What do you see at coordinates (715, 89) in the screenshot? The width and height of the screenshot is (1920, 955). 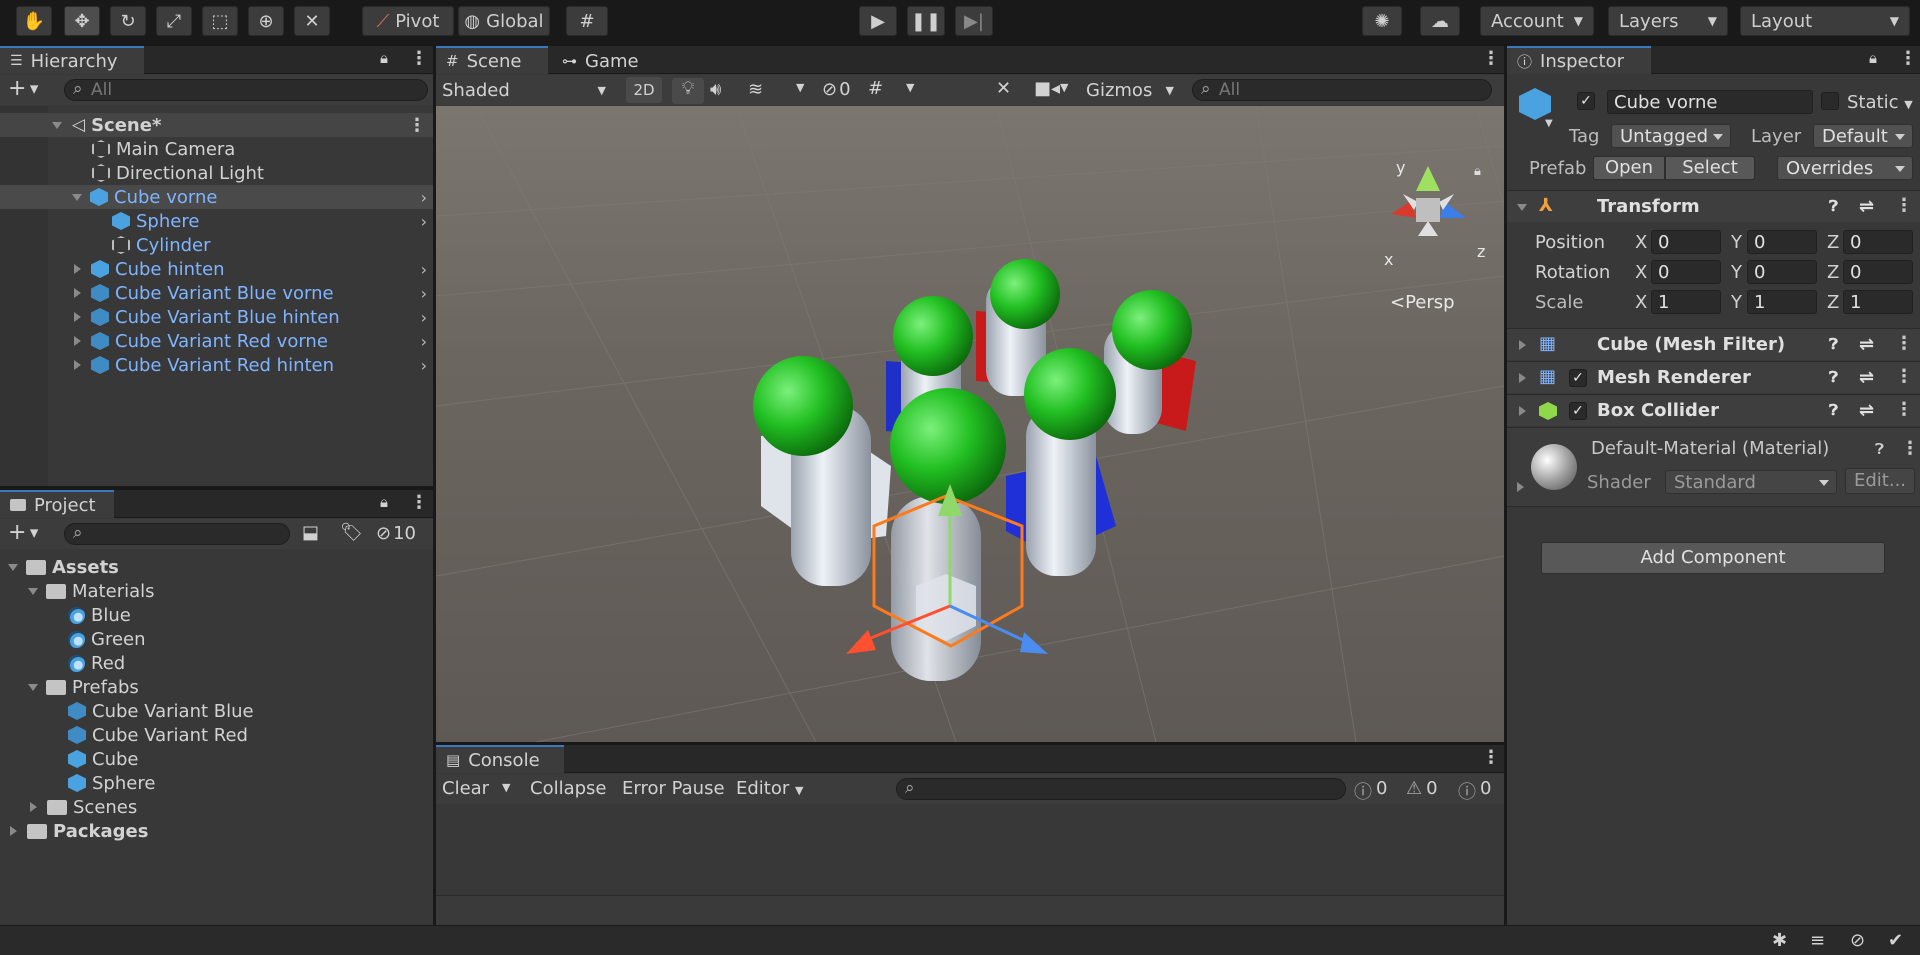 I see `audio-toggle-icon: 🔊︎` at bounding box center [715, 89].